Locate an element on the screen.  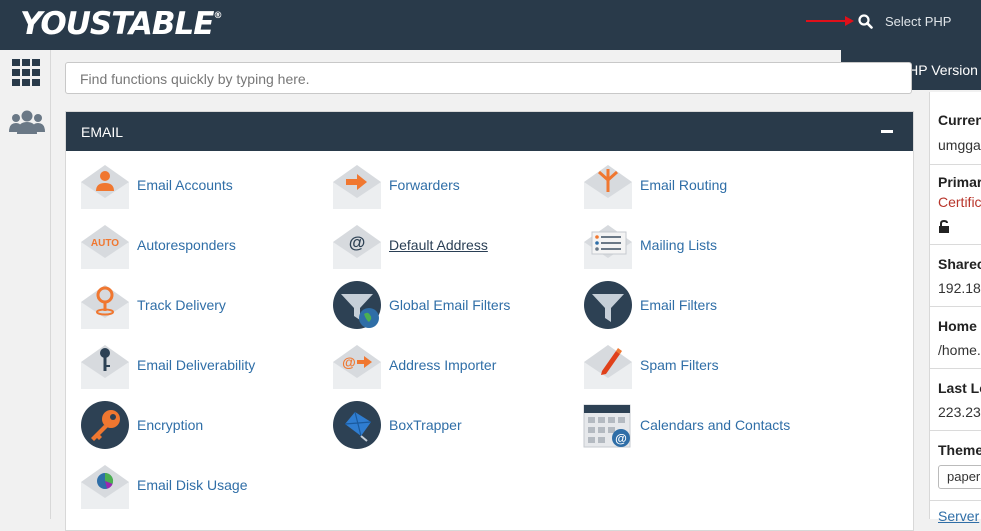
email-routing-item: Email Routing is located at coordinates (655, 185).